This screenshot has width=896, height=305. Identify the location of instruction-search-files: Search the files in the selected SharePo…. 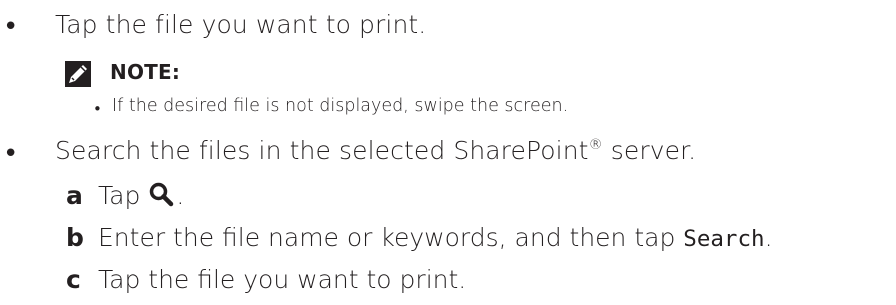
(375, 150).